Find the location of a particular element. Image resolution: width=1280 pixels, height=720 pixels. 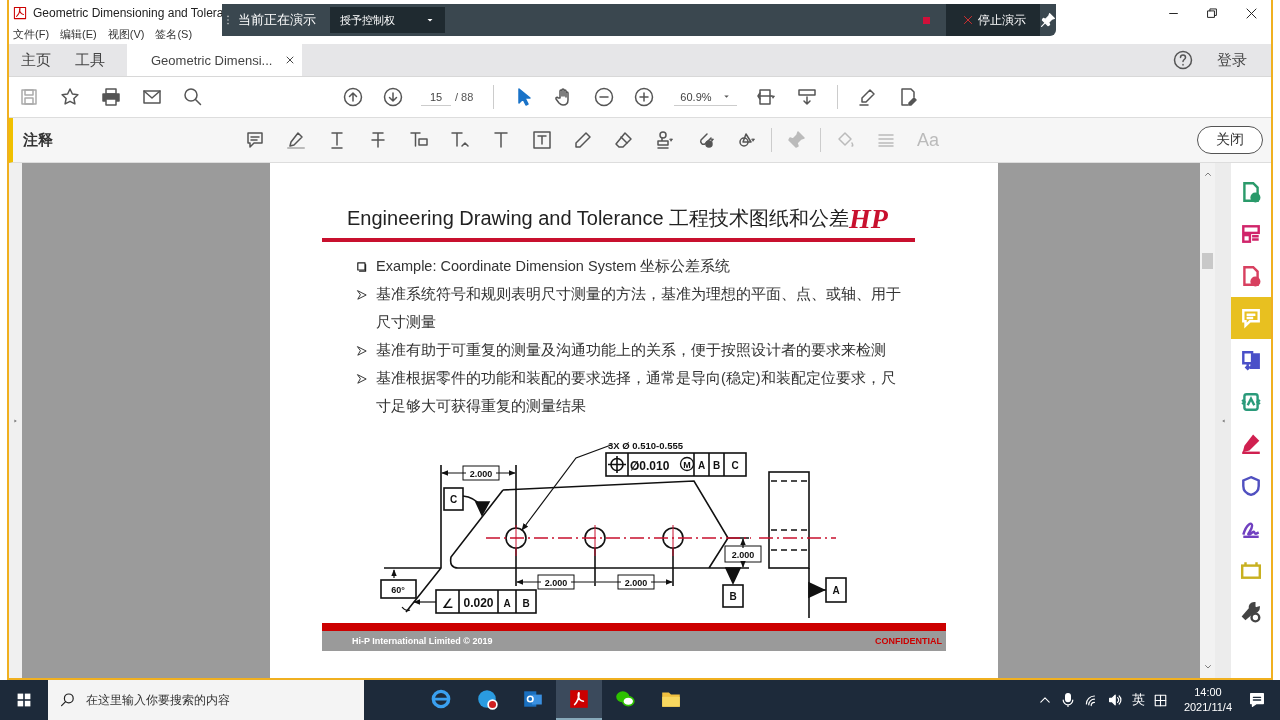

print-icon is located at coordinates (111, 97).